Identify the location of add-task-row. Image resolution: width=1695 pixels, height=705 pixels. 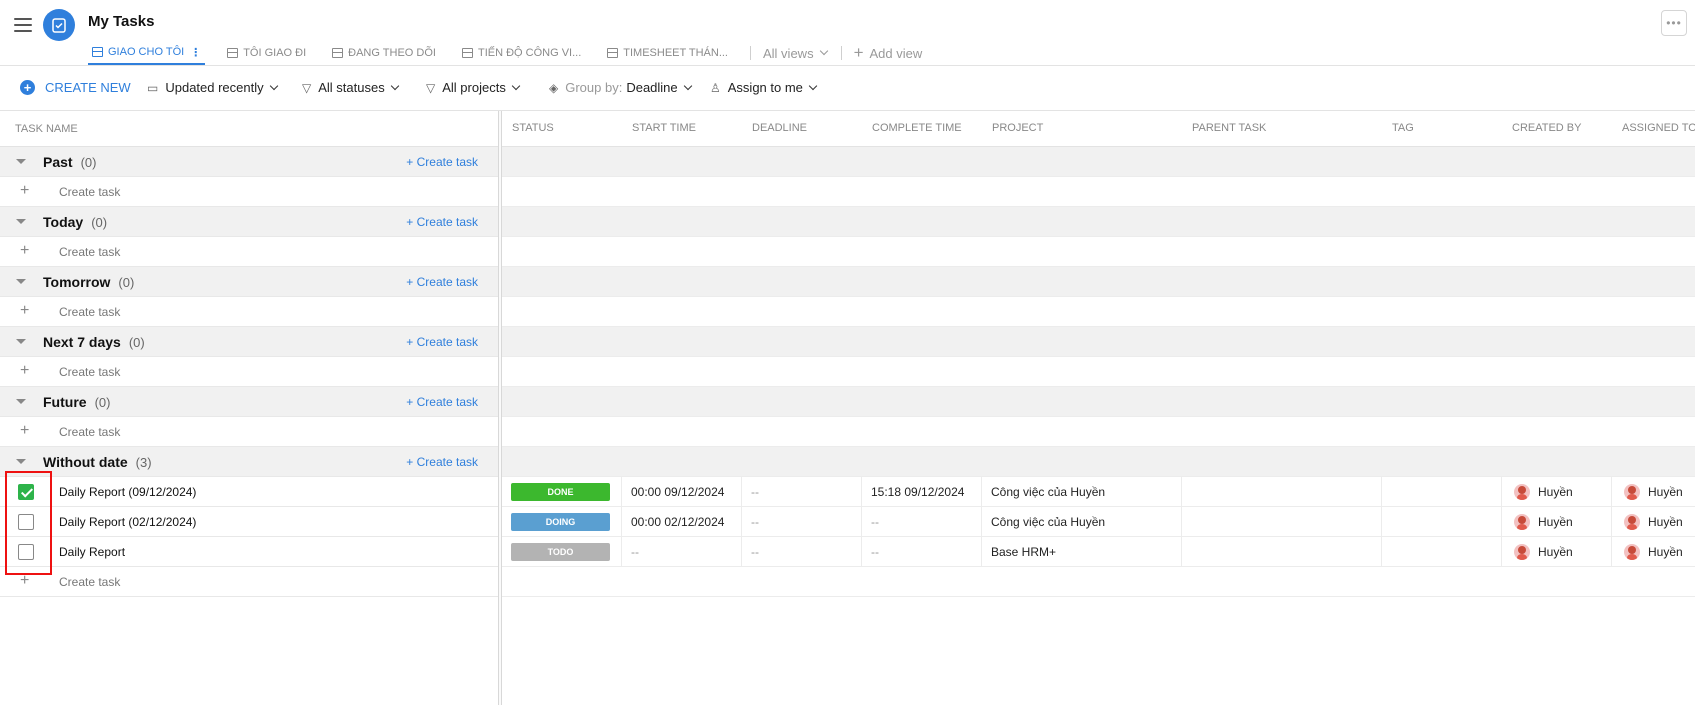
(1098, 192).